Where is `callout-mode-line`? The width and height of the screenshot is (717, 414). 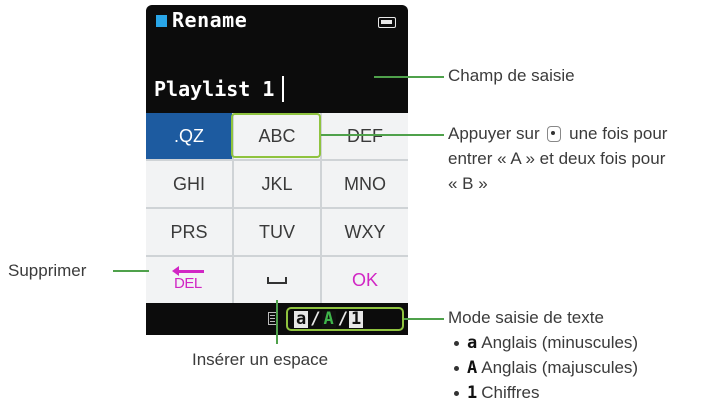
callout-mode-line is located at coordinates (424, 319).